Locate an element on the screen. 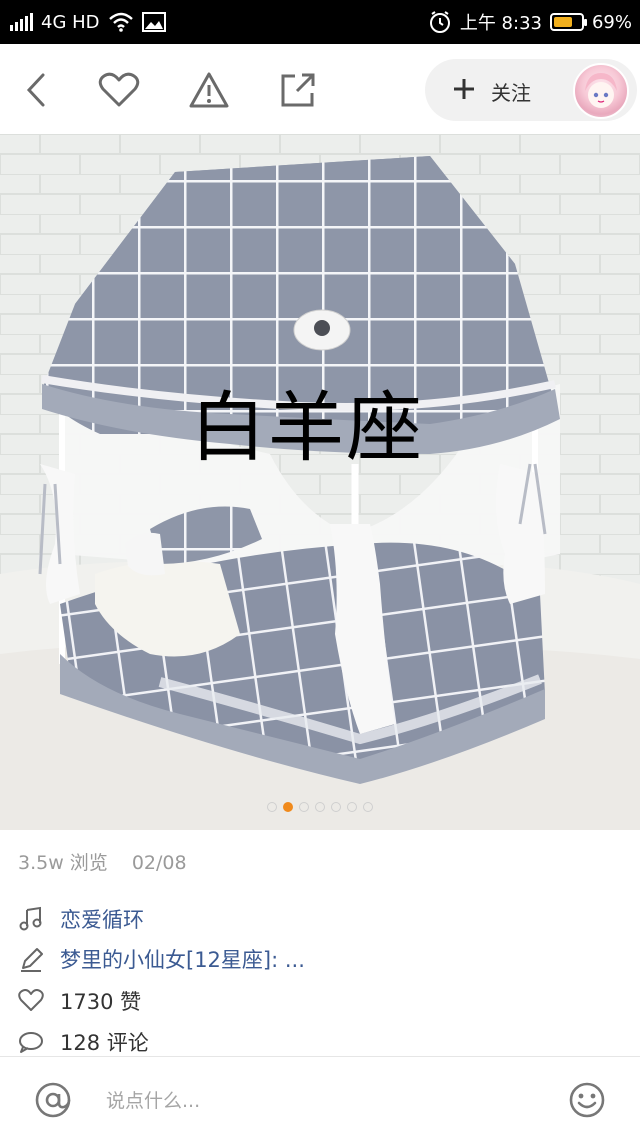  music-title: 恋爱循环 is located at coordinates (102, 920).